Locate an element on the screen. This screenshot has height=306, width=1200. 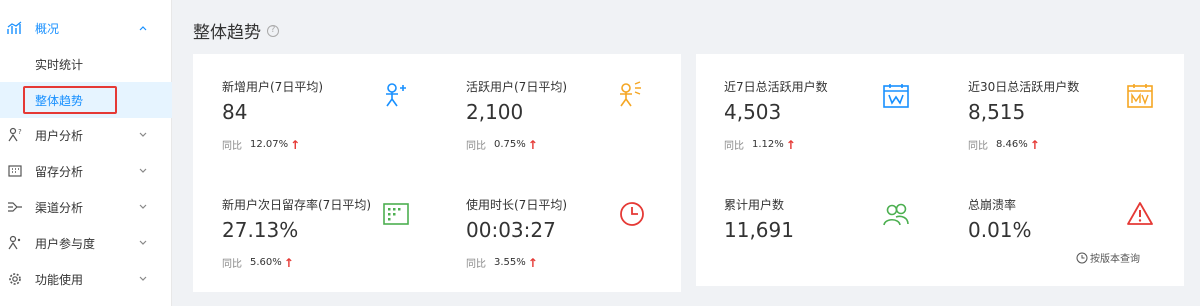
metric-label: 累计用户数 is located at coordinates (754, 205).